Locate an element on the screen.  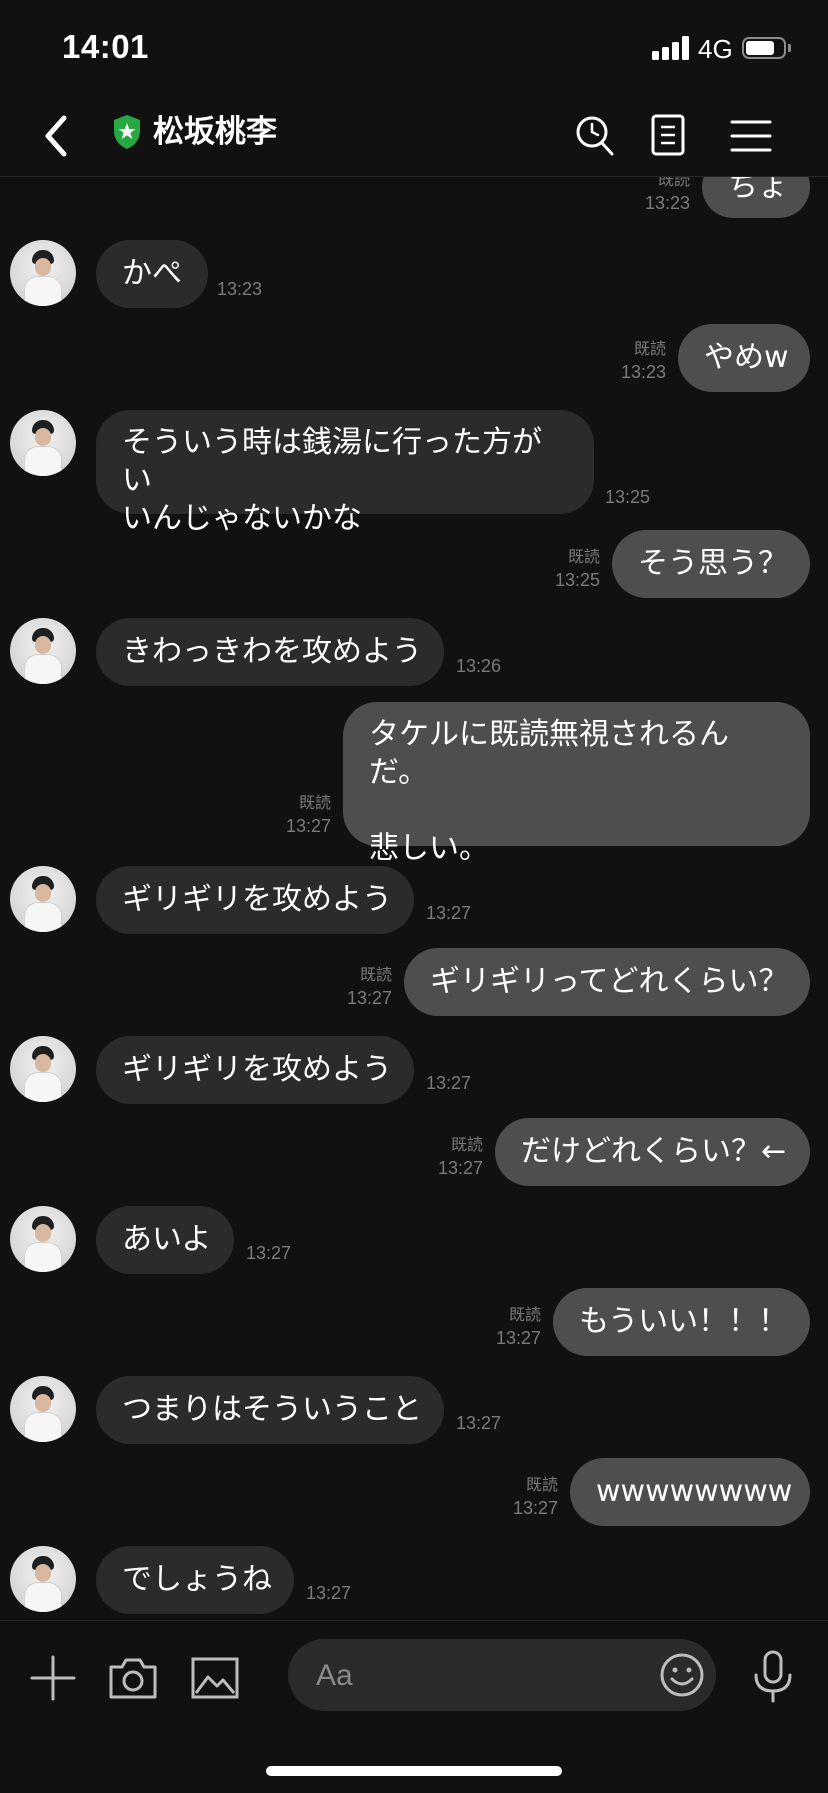
back-icon is located at coordinates (56, 136).